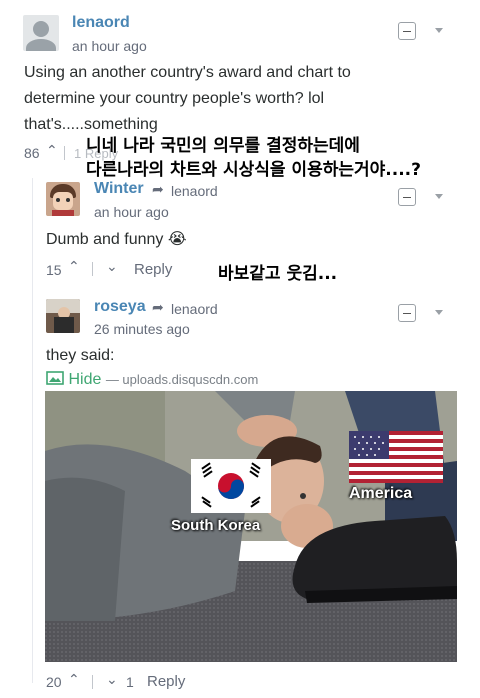 The image size is (480, 698). Describe the element at coordinates (182, 379) in the screenshot. I see `image-source: — uploads.disquscdn.com` at that location.